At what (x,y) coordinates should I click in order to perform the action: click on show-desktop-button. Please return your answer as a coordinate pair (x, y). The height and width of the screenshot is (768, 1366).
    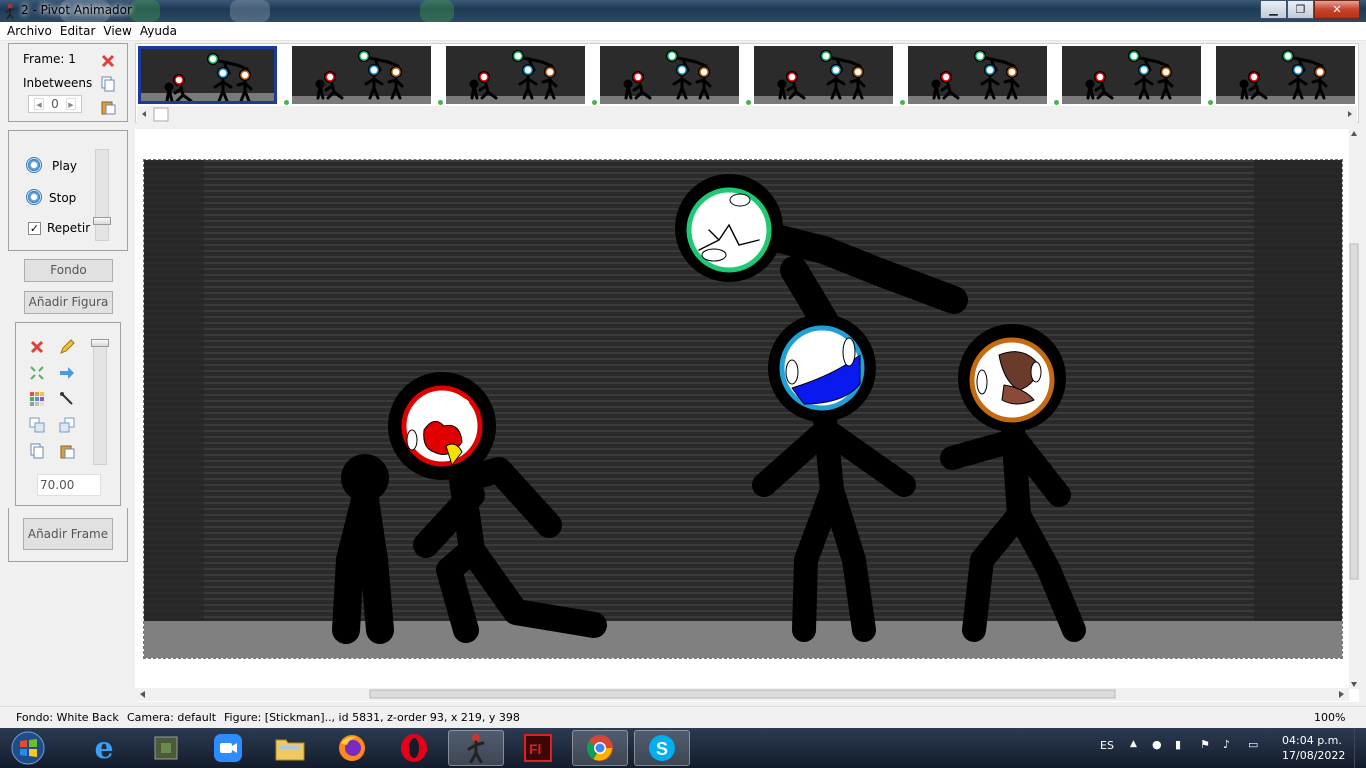
    Looking at the image, I should click on (1360, 748).